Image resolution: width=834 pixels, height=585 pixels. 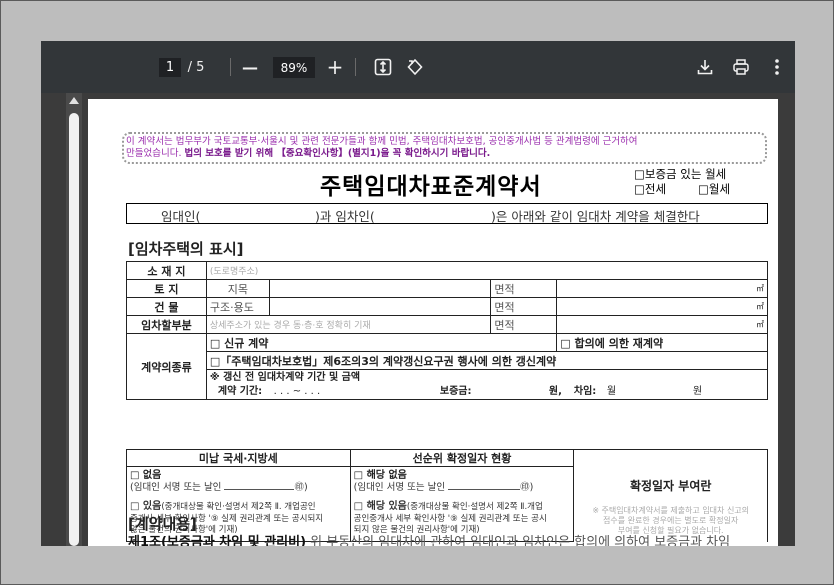 What do you see at coordinates (74, 329) in the screenshot?
I see `scrollbar-thumb` at bounding box center [74, 329].